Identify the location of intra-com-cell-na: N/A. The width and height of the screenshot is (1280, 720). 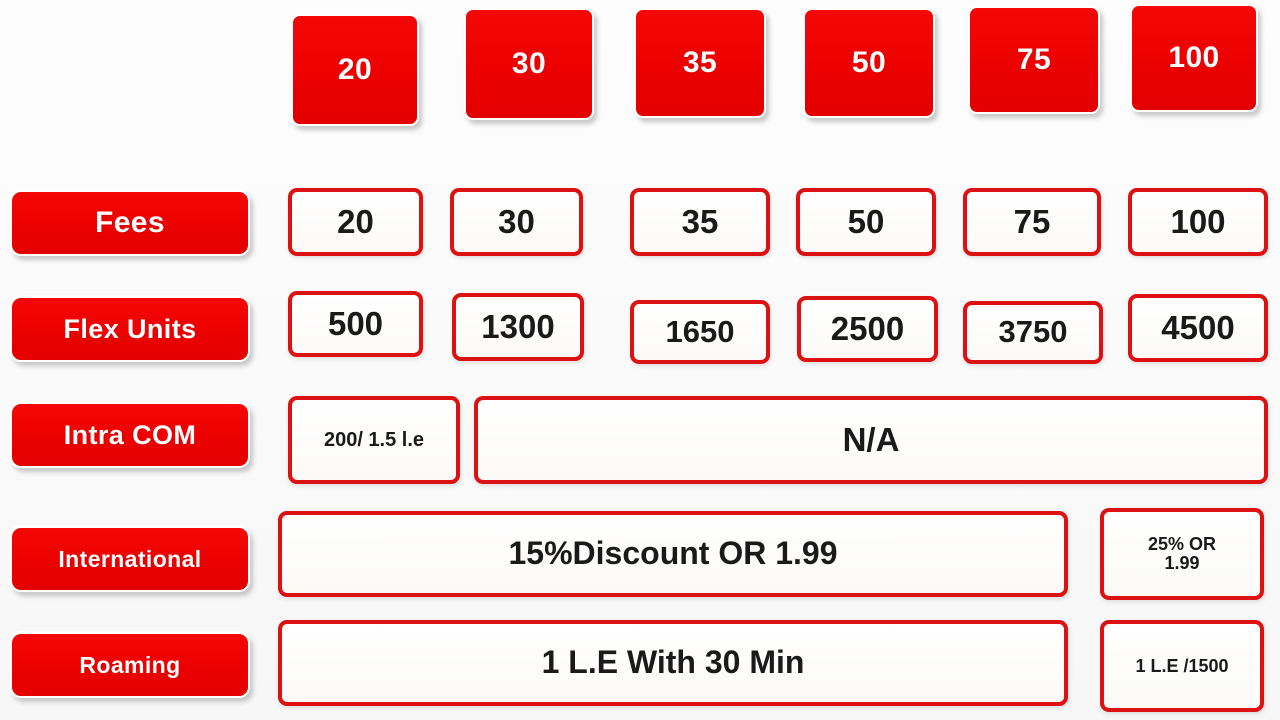
(871, 440).